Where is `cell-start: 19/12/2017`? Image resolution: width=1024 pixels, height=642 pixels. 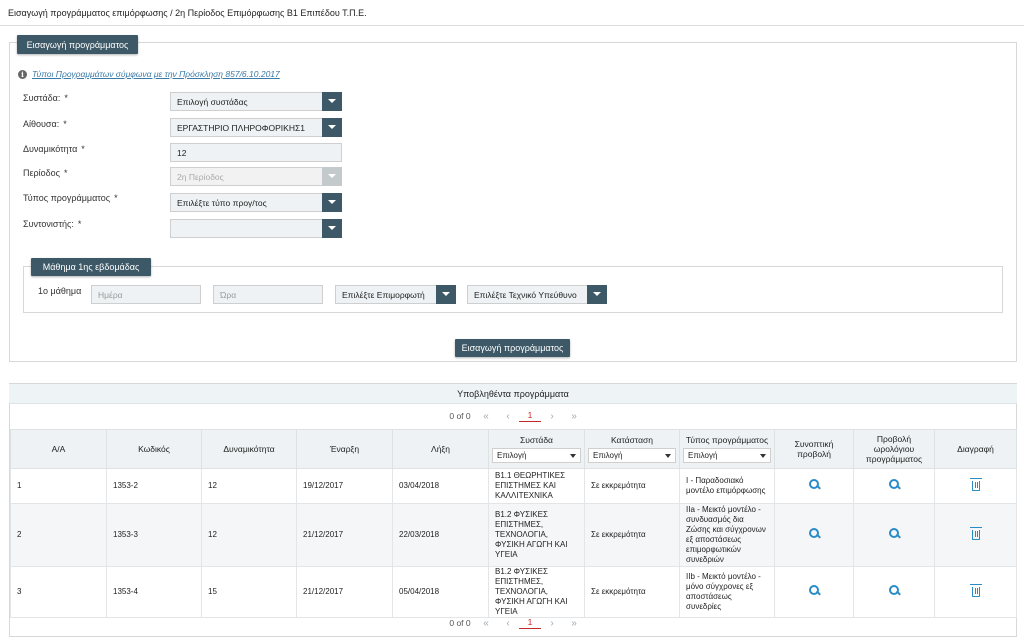
cell-start: 19/12/2017 is located at coordinates (344, 486).